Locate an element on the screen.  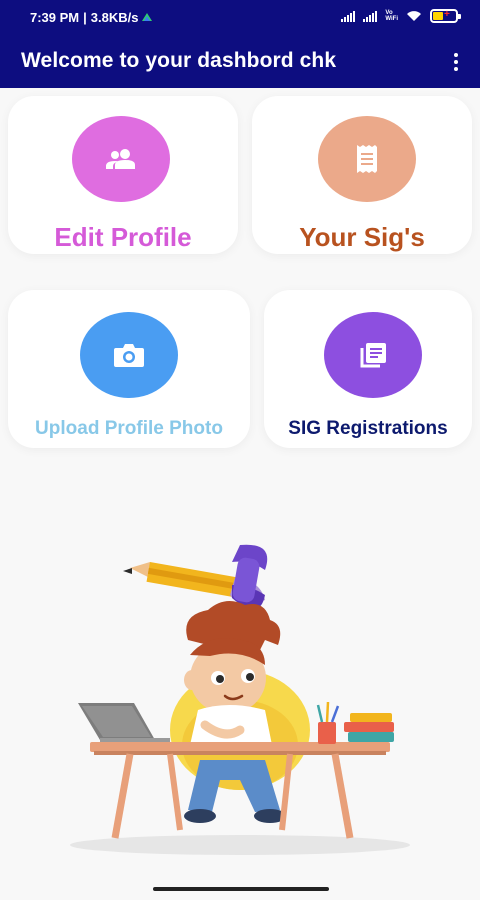
vowifi-label: Vo WiFi is located at coordinates (391, 16).